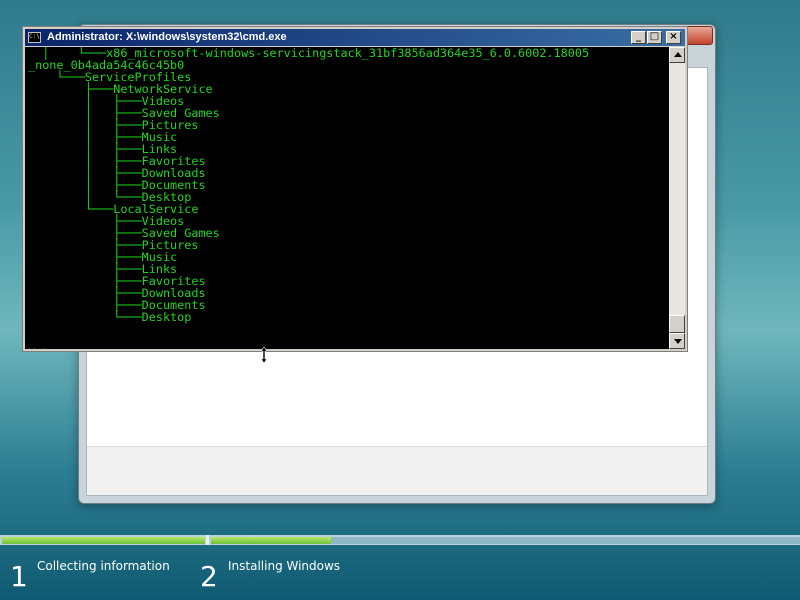  I want to click on up-arrow-icon, so click(678, 54).